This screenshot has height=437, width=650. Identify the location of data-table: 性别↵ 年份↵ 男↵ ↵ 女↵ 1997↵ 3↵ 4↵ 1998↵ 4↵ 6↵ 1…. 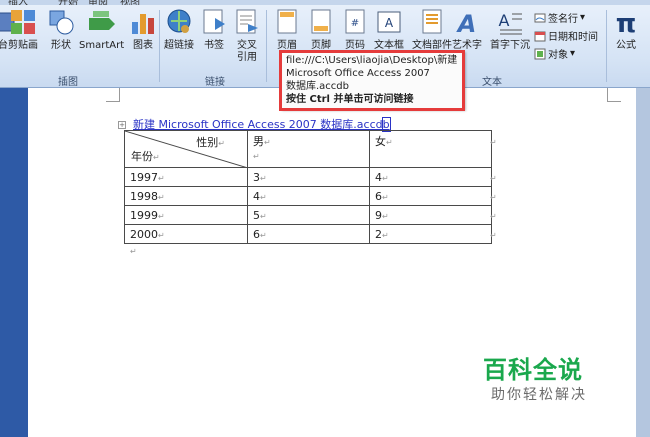
(308, 187).